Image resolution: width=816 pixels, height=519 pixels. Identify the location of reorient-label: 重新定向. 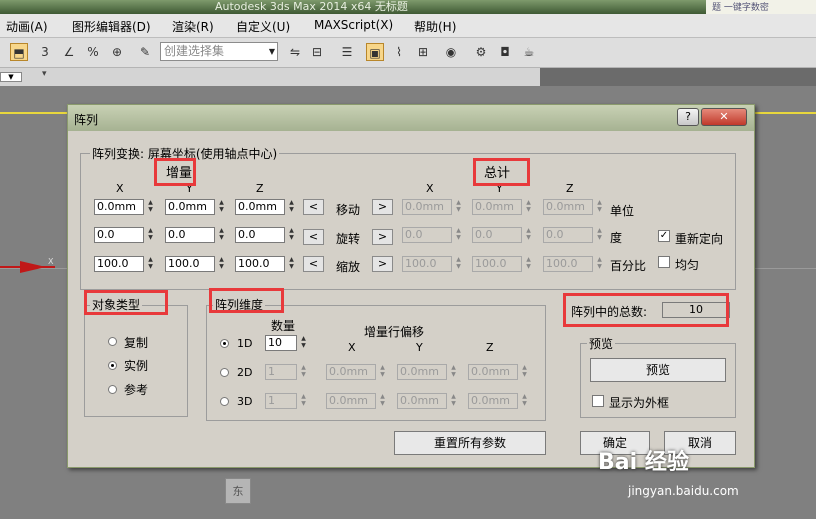
(699, 239).